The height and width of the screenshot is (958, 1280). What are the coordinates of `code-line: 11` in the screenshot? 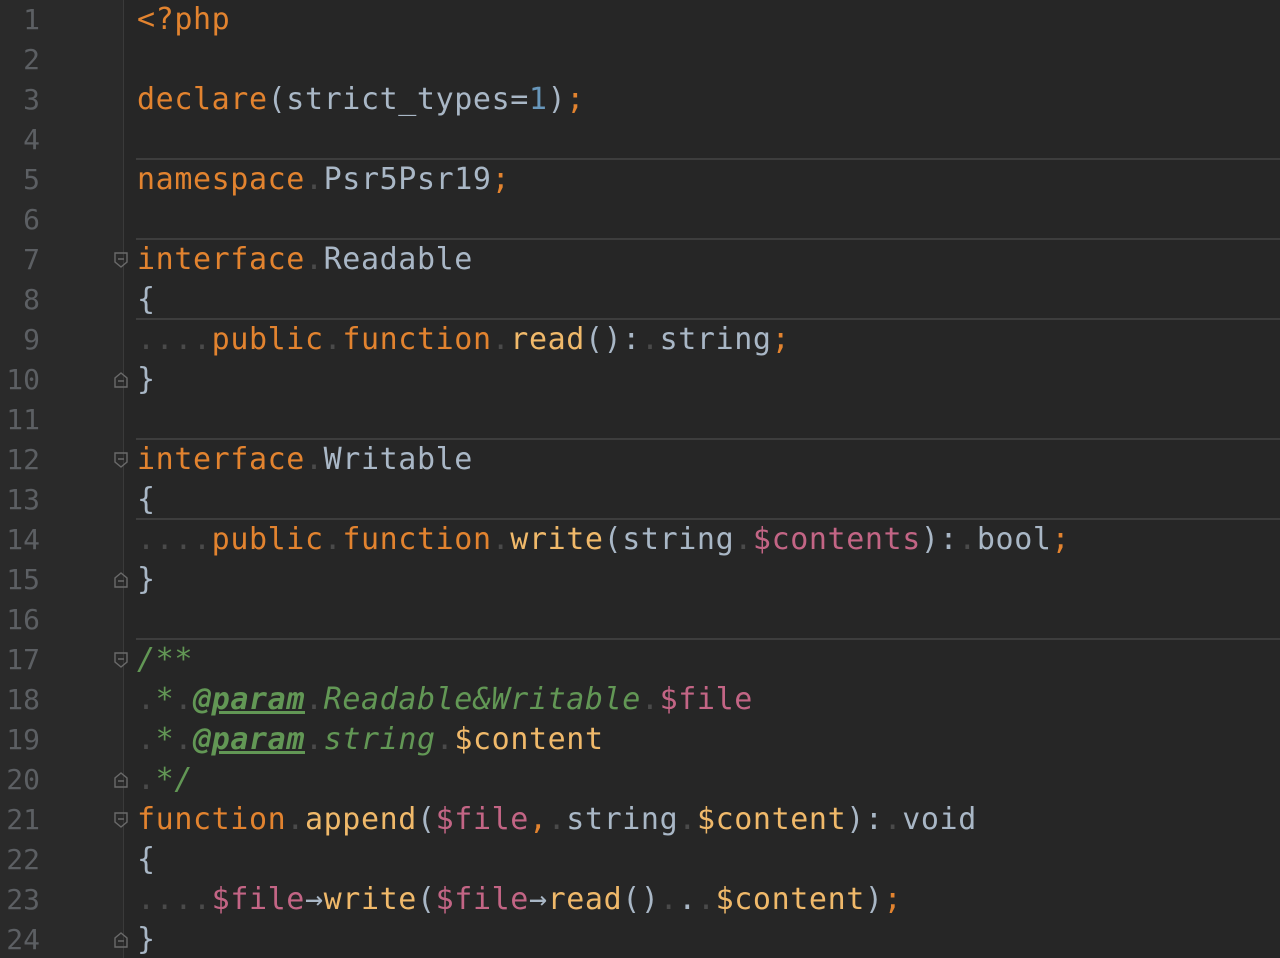 It's located at (640, 420).